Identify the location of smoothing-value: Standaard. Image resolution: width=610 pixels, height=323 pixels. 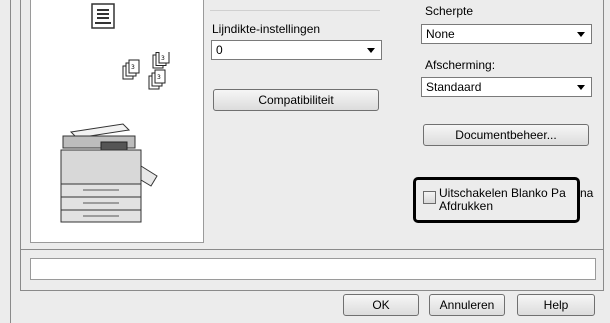
(454, 87).